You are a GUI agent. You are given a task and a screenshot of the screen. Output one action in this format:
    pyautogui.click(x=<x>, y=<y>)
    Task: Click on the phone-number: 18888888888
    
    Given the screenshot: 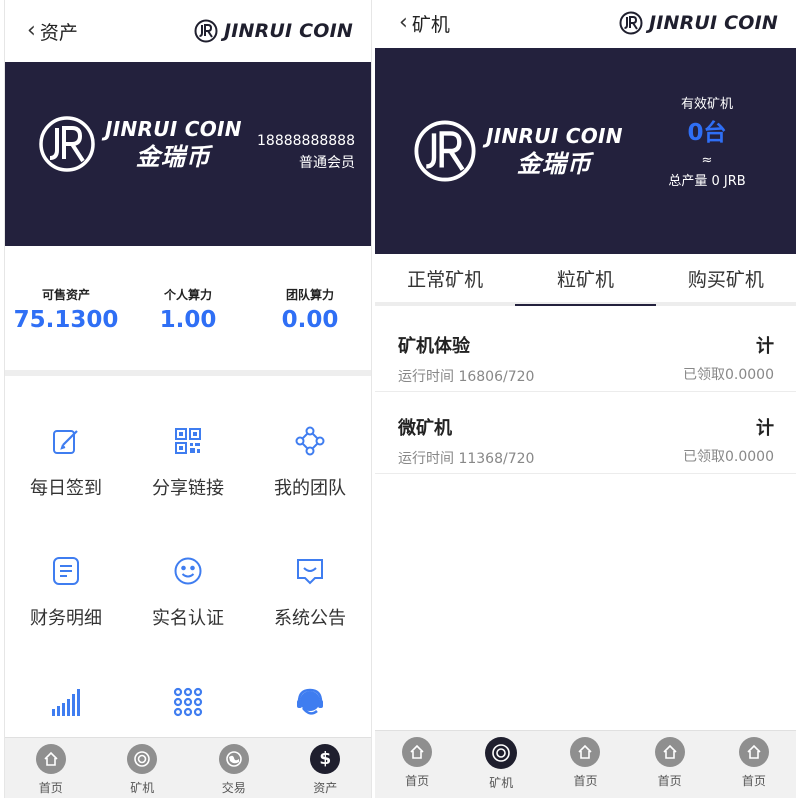 What is the action you would take?
    pyautogui.click(x=306, y=141)
    